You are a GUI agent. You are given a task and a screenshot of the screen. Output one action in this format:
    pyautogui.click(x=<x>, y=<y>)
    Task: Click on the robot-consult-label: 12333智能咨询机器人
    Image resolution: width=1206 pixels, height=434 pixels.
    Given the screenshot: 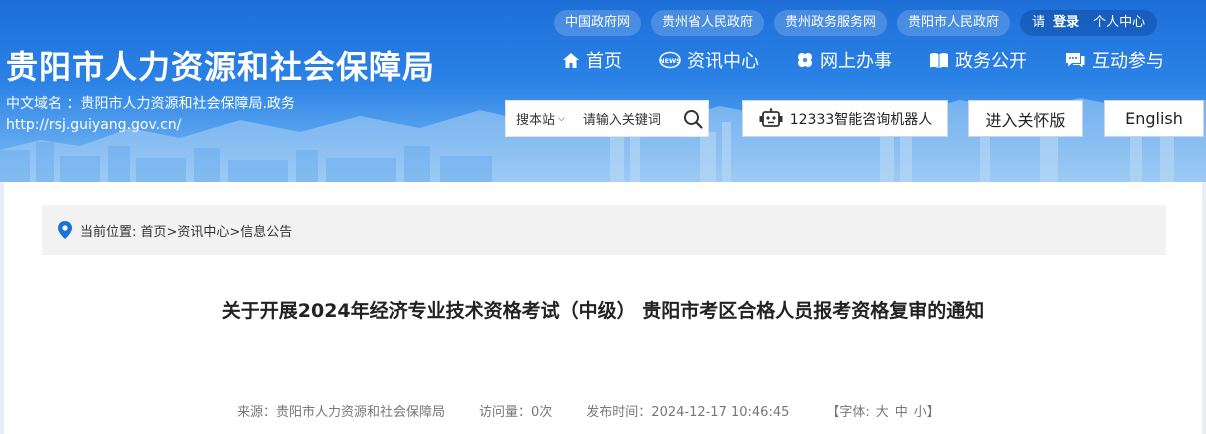 What is the action you would take?
    pyautogui.click(x=861, y=119)
    